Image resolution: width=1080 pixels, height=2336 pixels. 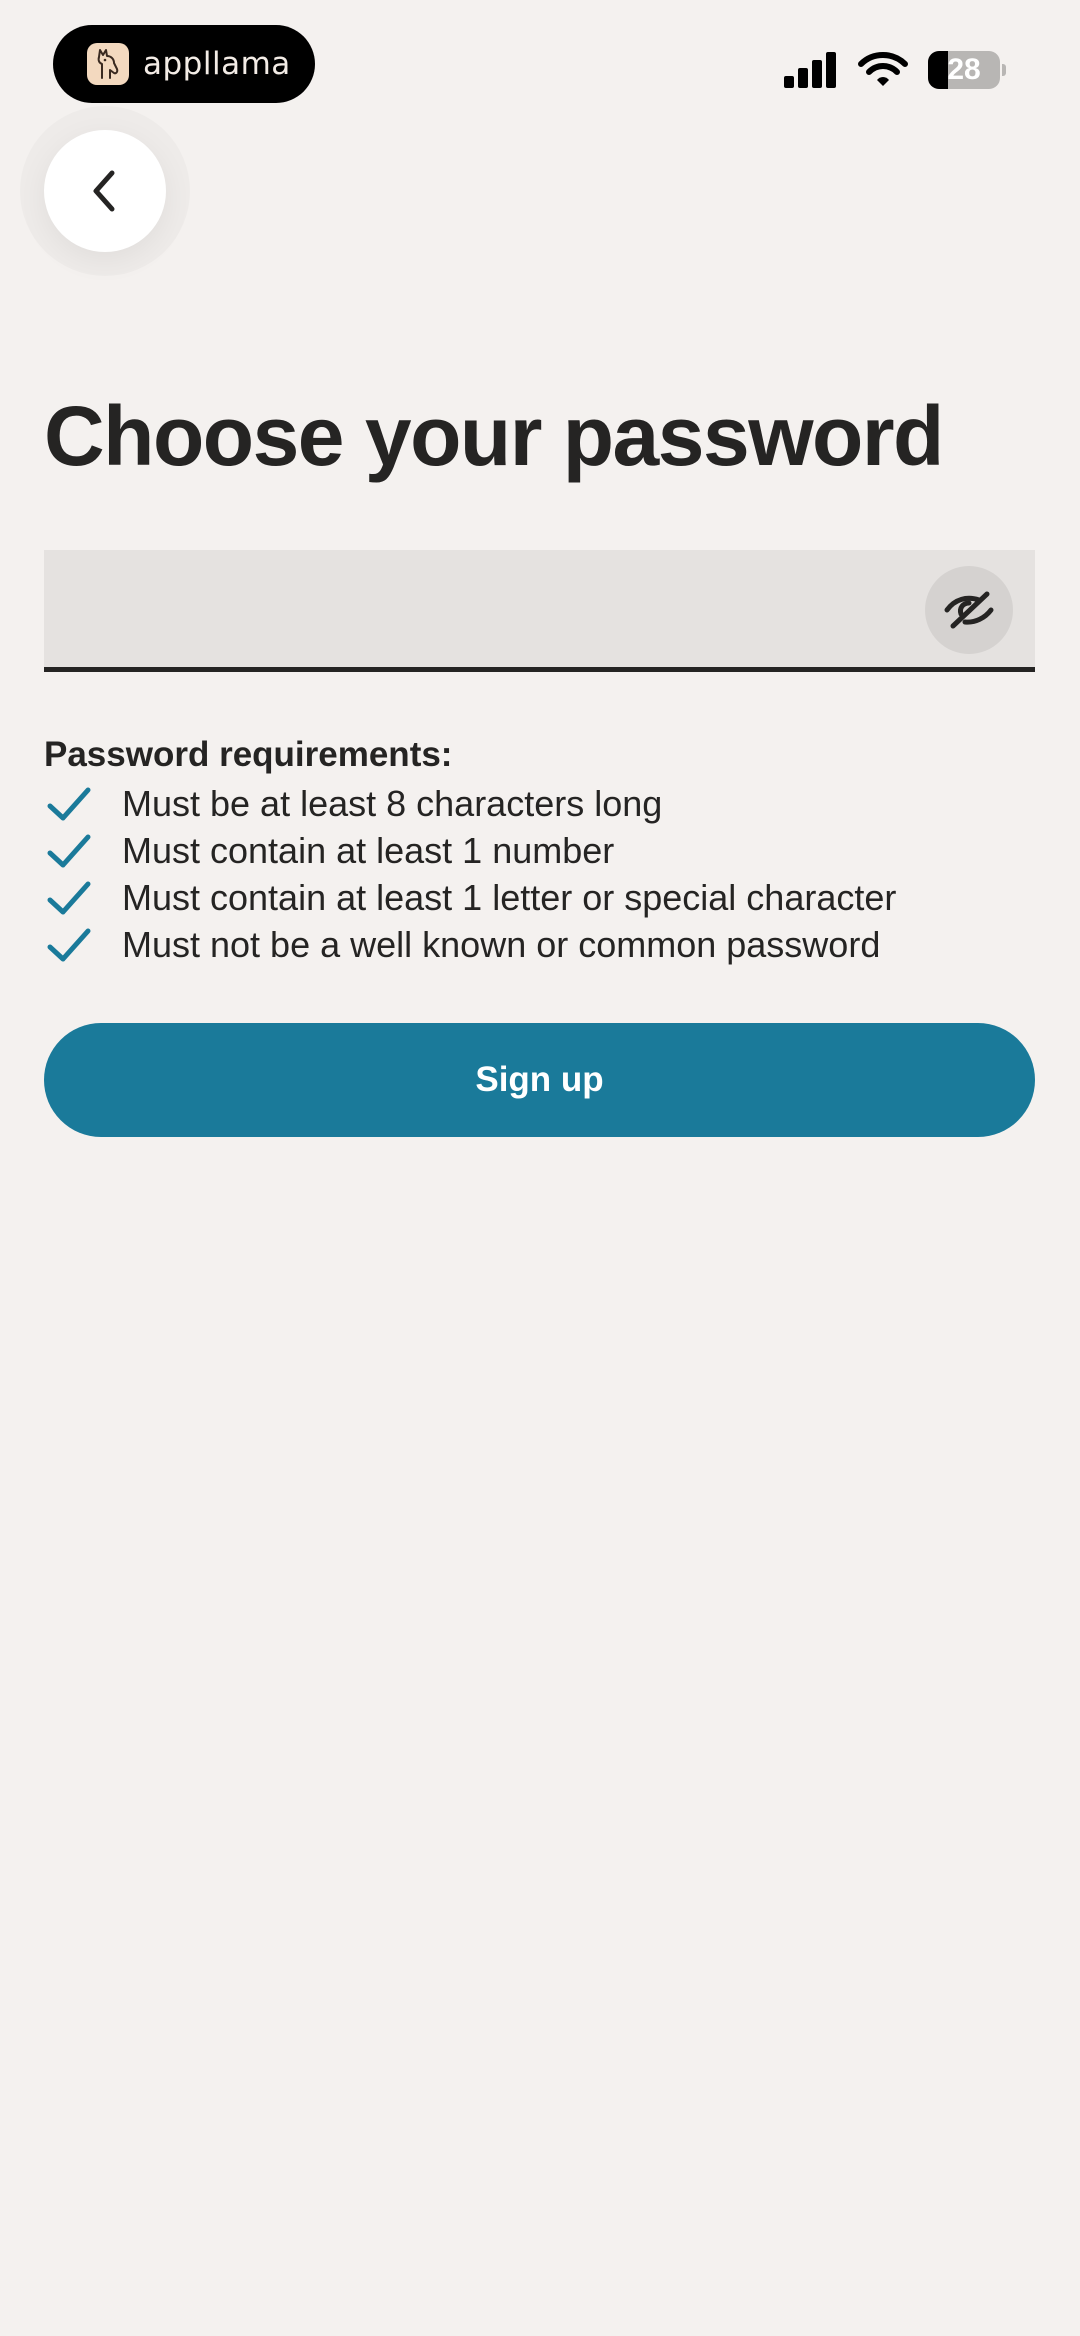 I want to click on battery-icon: 28, so click(x=964, y=70).